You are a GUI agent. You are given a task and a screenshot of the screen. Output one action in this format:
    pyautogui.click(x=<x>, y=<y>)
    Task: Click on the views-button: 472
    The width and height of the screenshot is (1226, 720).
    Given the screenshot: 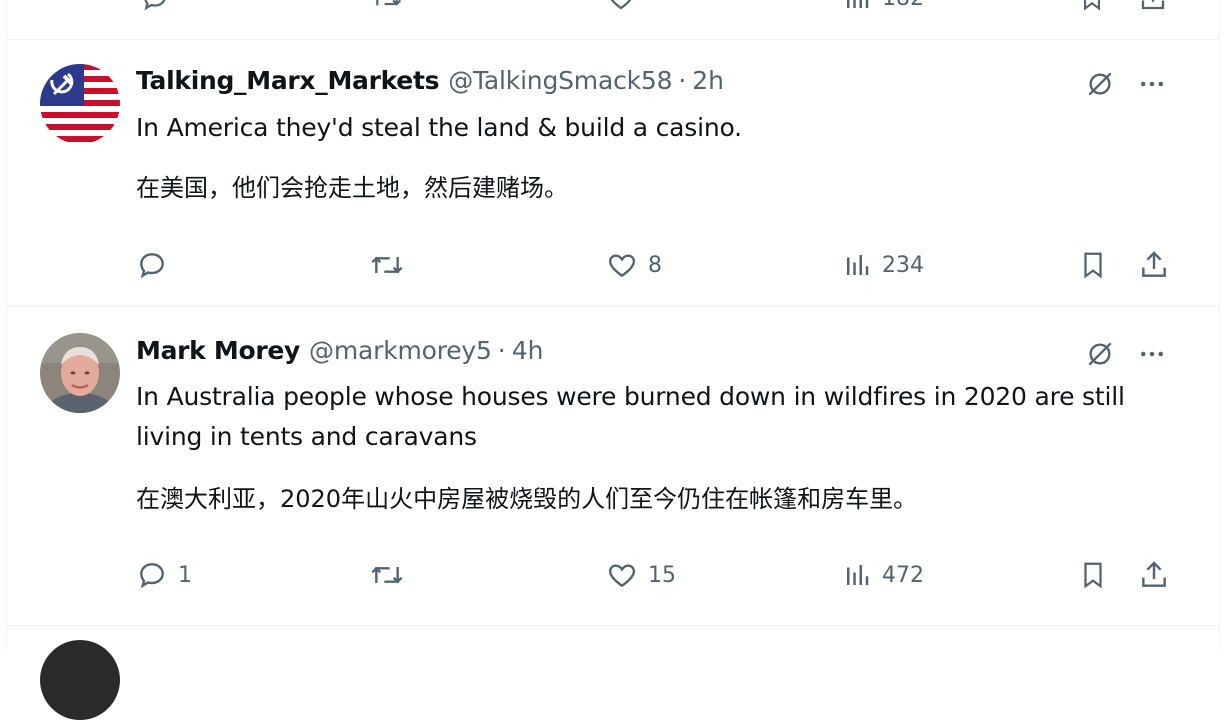 What is the action you would take?
    pyautogui.click(x=883, y=575)
    